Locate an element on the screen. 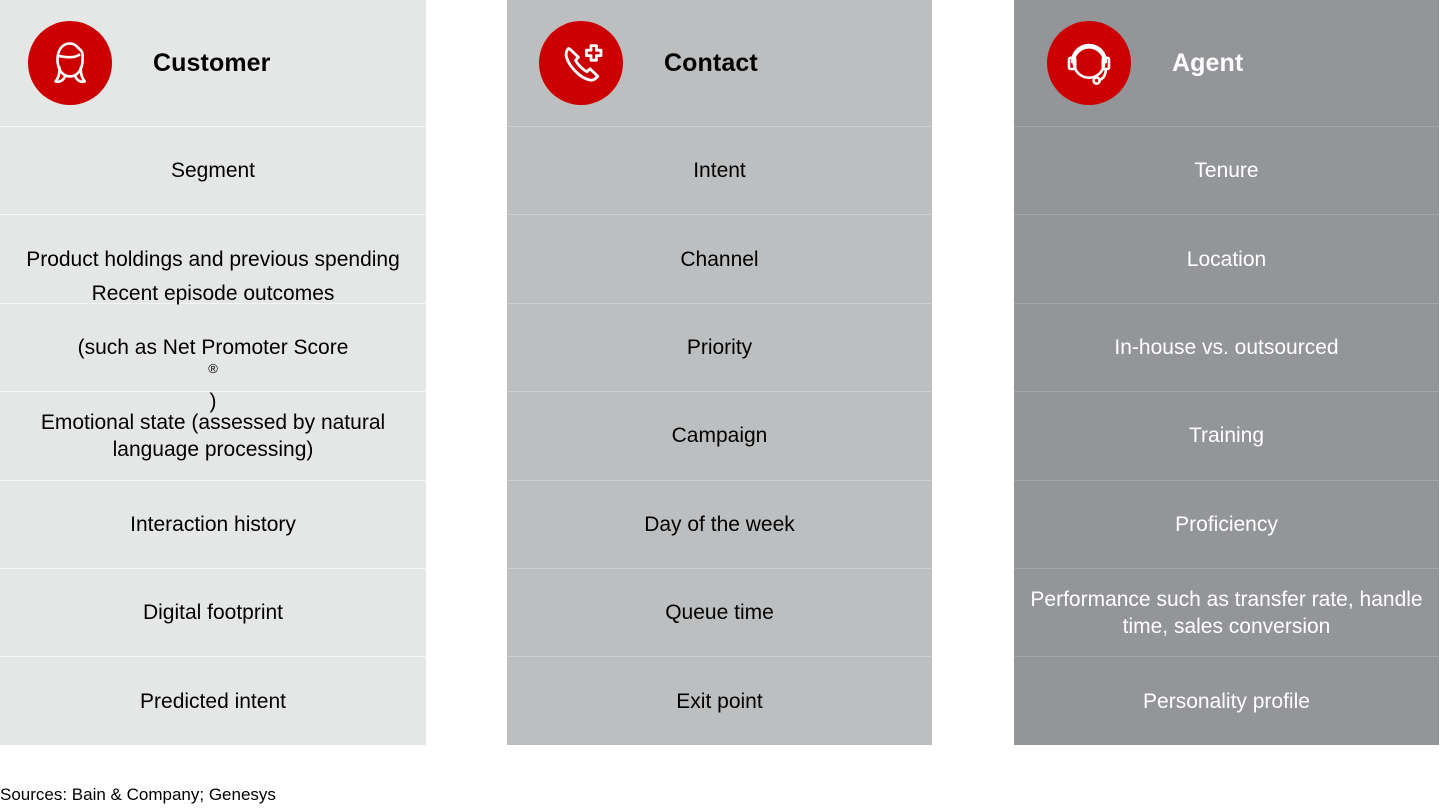  attribute-row: Day of the week is located at coordinates (719, 523).